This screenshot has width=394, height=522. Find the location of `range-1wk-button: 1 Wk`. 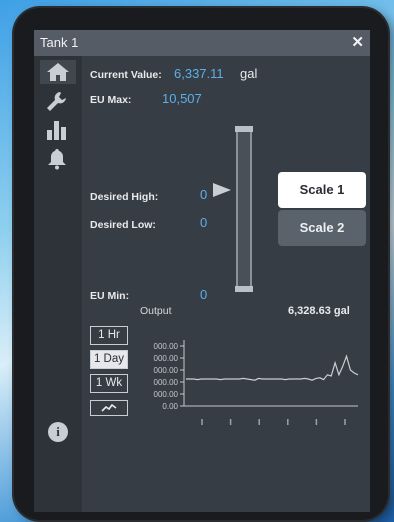

range-1wk-button: 1 Wk is located at coordinates (109, 383).